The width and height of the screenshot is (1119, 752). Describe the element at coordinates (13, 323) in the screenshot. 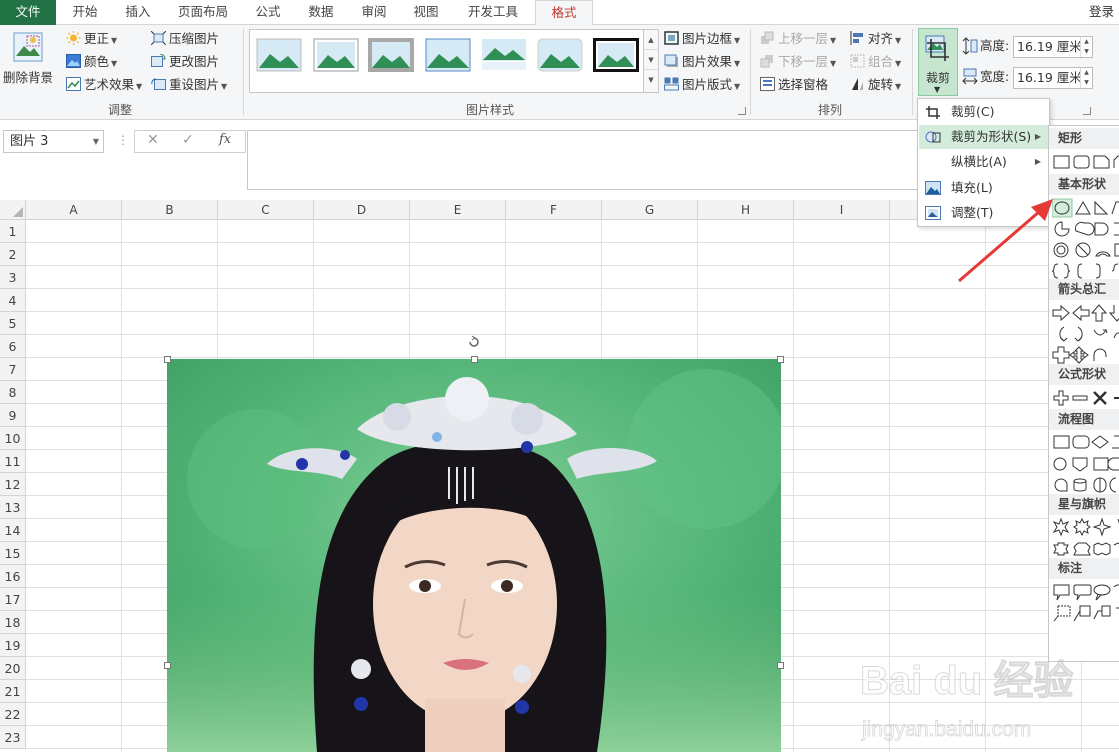

I see `row-header: 5` at that location.